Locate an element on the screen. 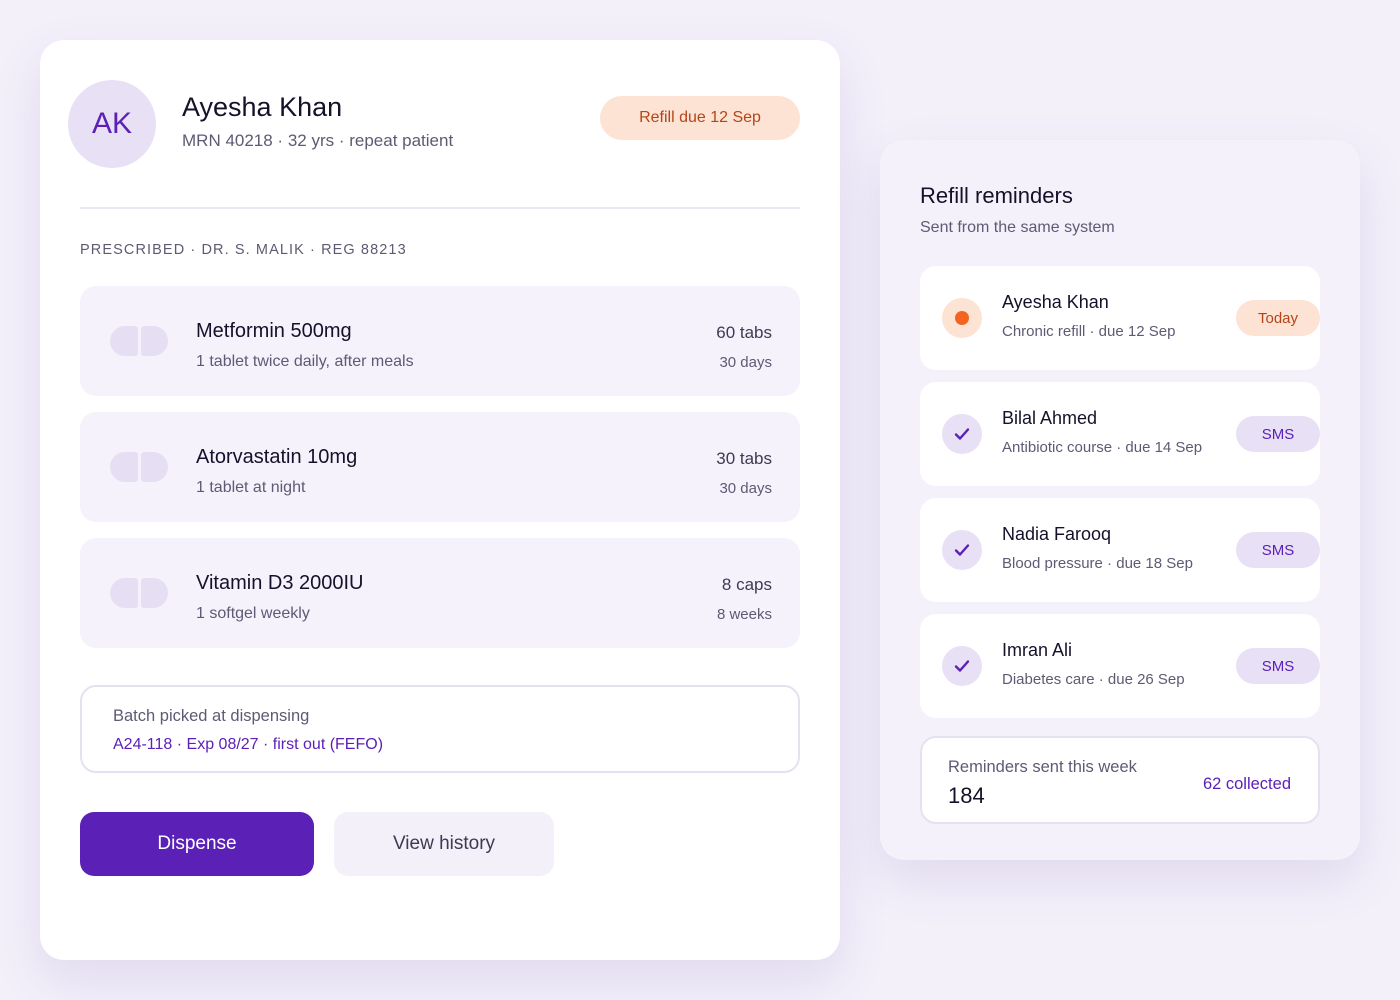 The width and height of the screenshot is (1400, 1000). medication-name: Metformin 500mg is located at coordinates (274, 331).